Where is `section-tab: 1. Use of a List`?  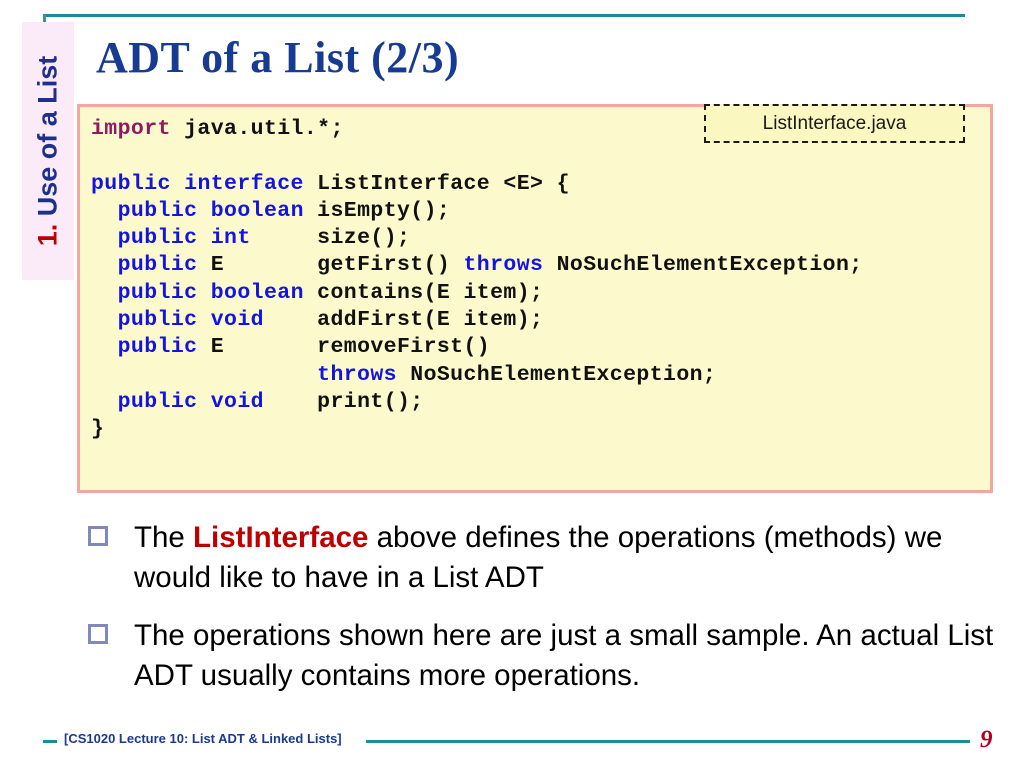 section-tab: 1. Use of a List is located at coordinates (48, 151).